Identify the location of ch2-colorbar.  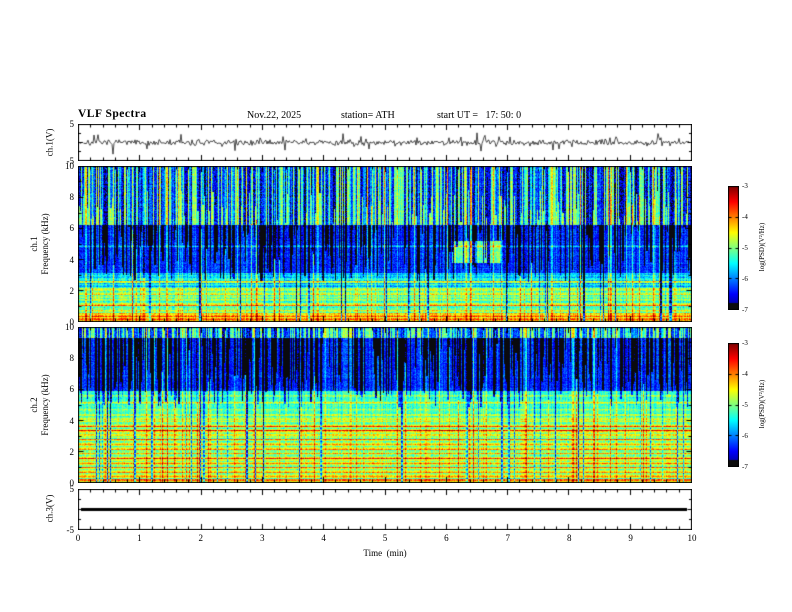
(733, 405).